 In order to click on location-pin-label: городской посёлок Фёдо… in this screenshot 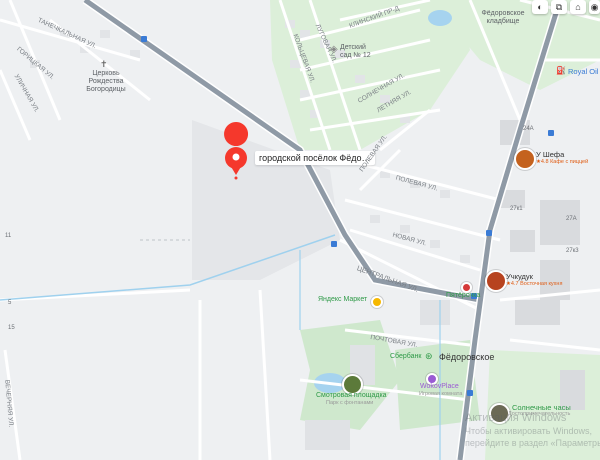, I will do `click(315, 158)`.